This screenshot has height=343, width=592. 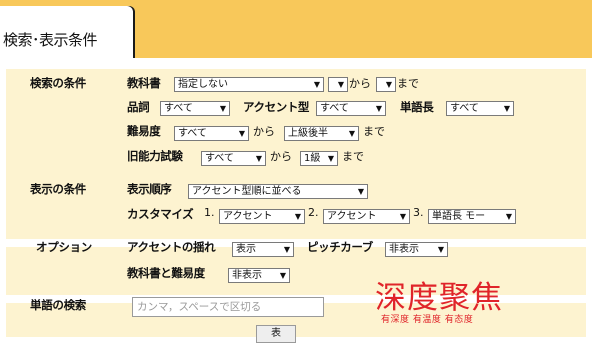 What do you see at coordinates (249, 84) in the screenshot?
I see `textbook-select: 指定しない ▼` at bounding box center [249, 84].